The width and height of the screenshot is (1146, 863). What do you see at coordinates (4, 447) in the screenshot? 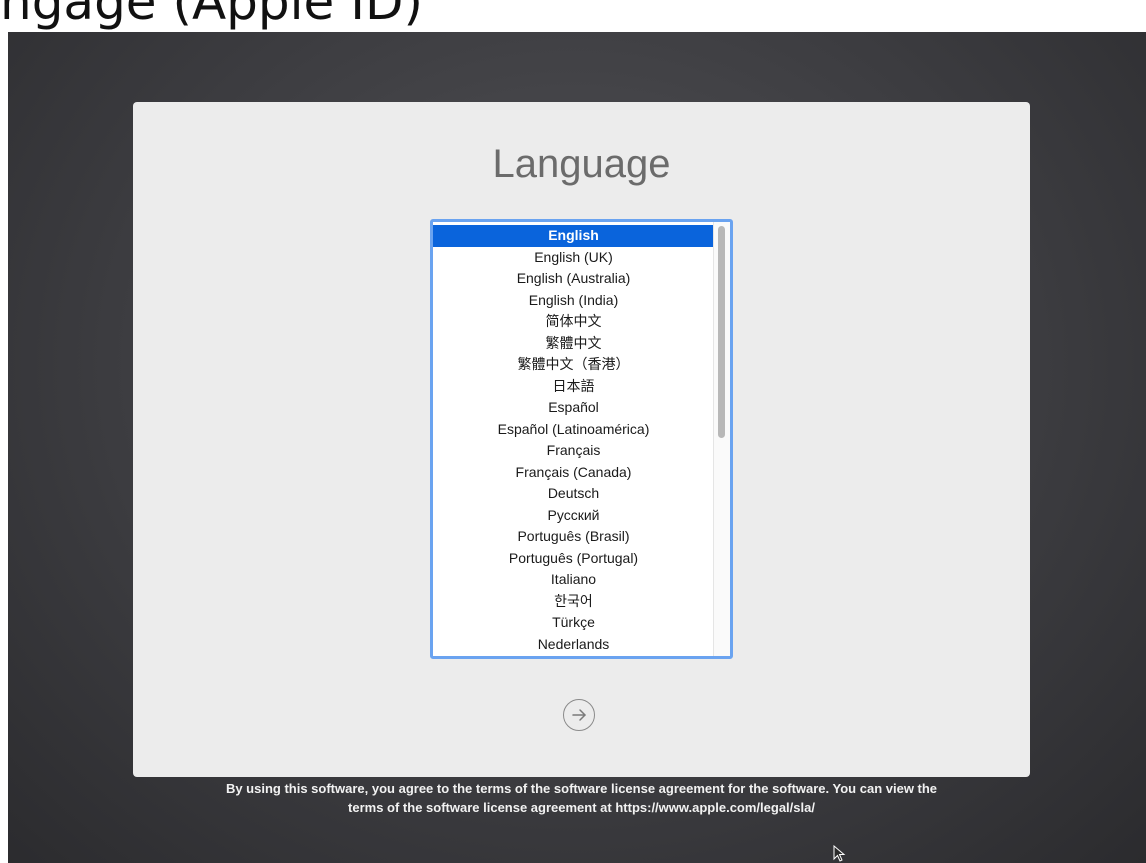
I see `left-edge-strip` at bounding box center [4, 447].